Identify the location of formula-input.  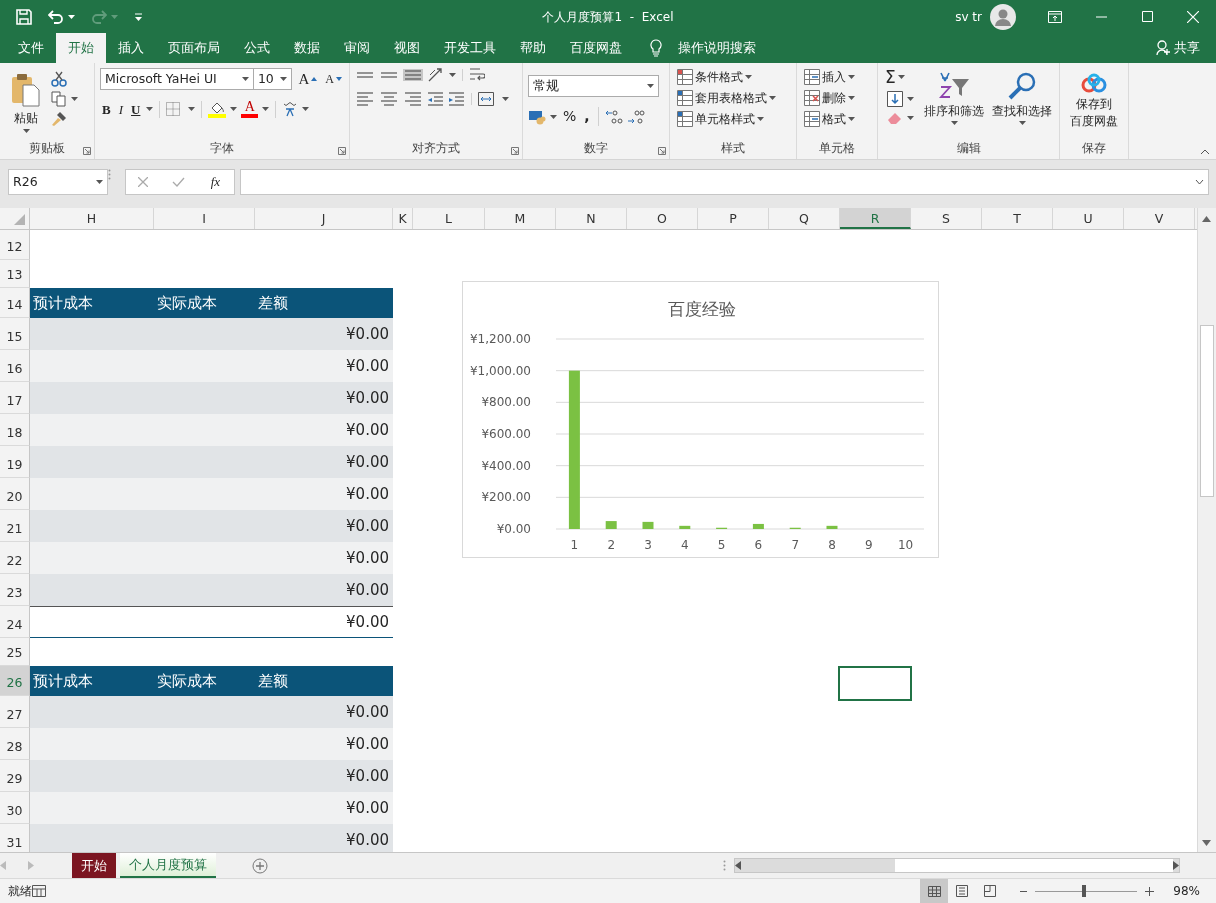
(724, 182).